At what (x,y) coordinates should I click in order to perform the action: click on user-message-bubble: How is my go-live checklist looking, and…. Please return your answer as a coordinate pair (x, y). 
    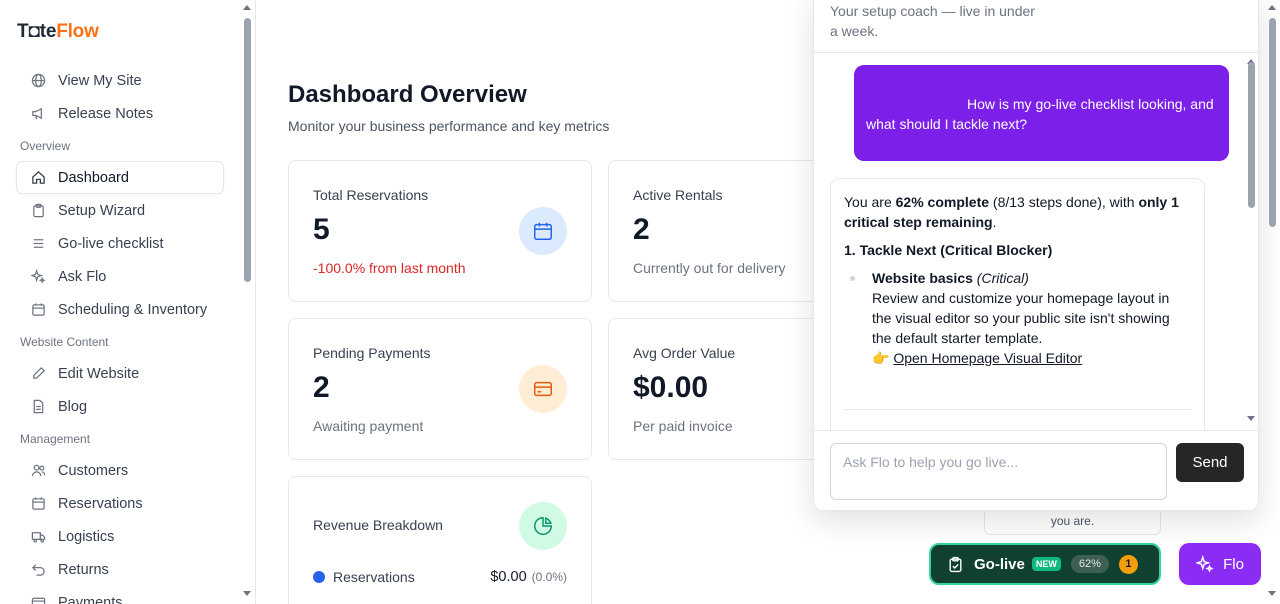
    Looking at the image, I should click on (1041, 113).